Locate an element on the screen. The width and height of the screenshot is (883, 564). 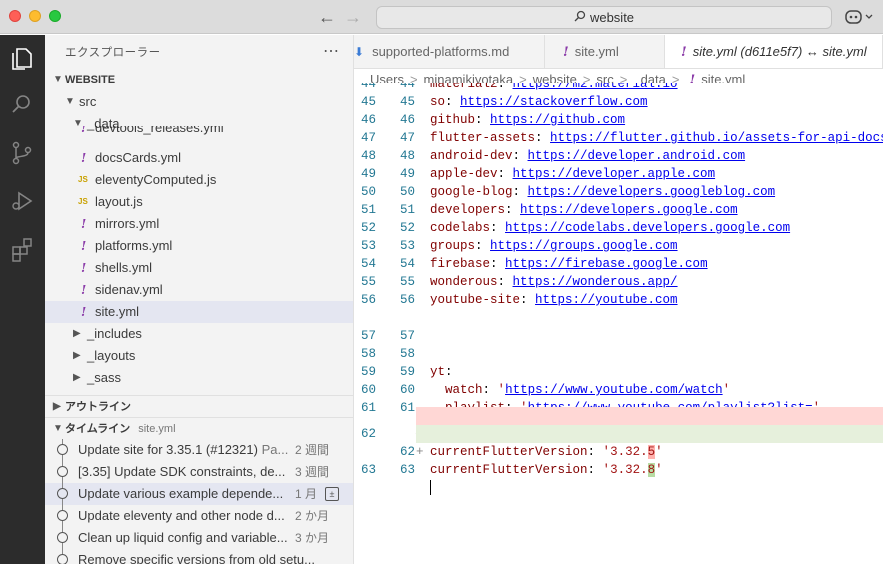
url-link: https://firebase.google.com is located at coordinates (606, 264).